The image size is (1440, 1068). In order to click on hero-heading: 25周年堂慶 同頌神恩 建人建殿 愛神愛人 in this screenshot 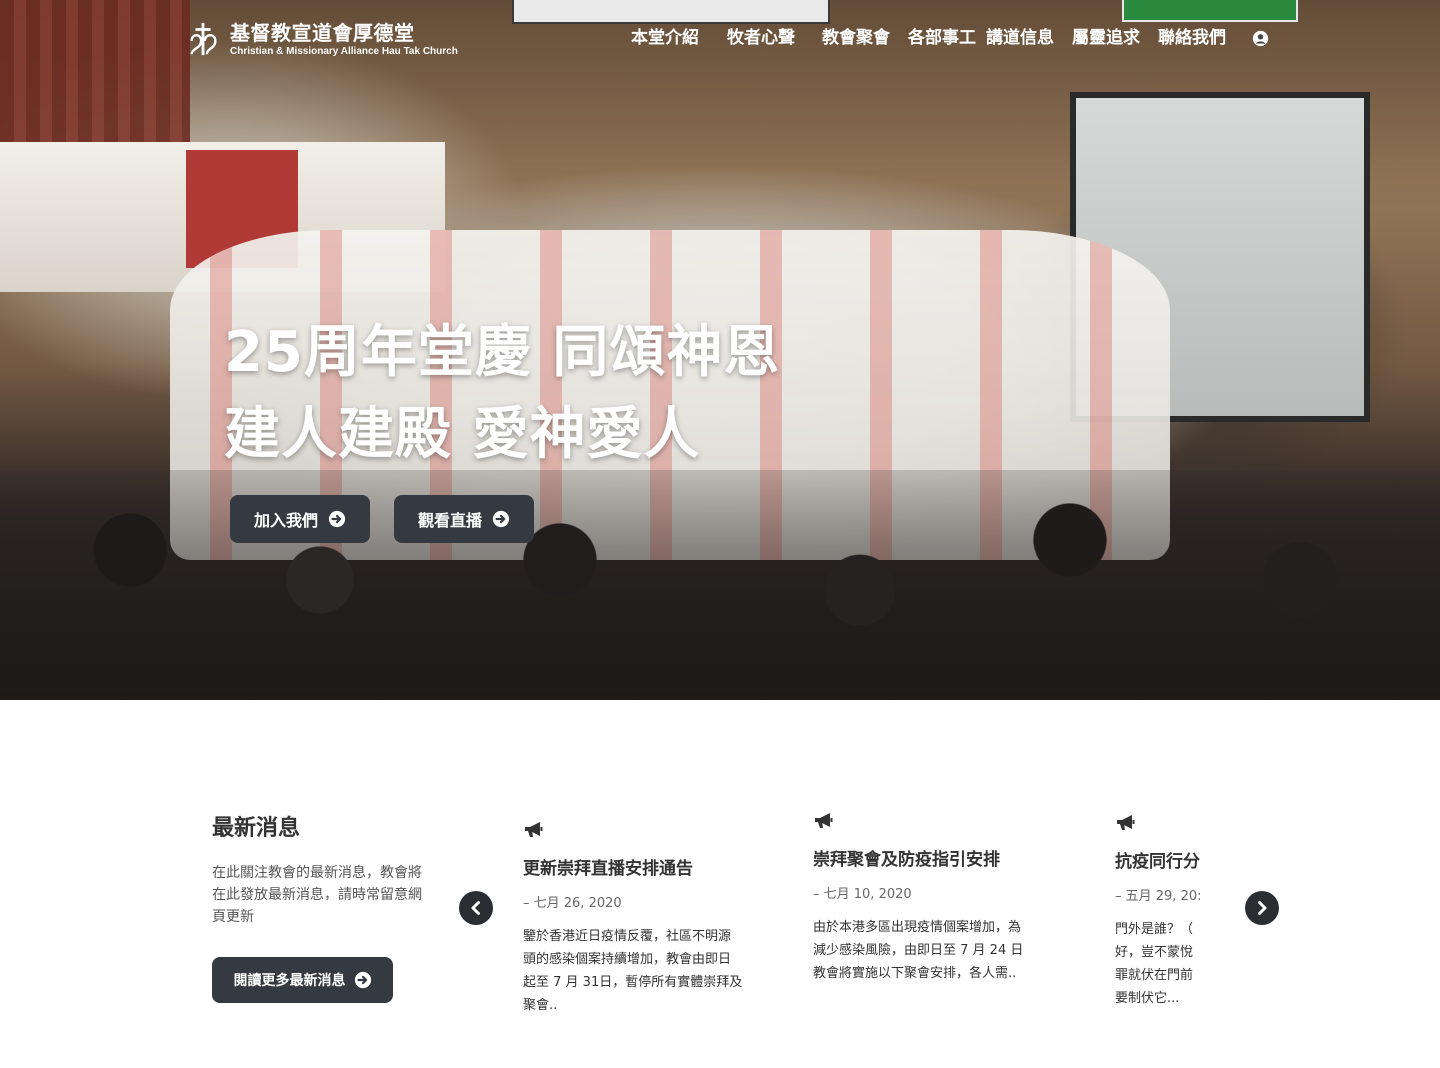, I will do `click(502, 394)`.